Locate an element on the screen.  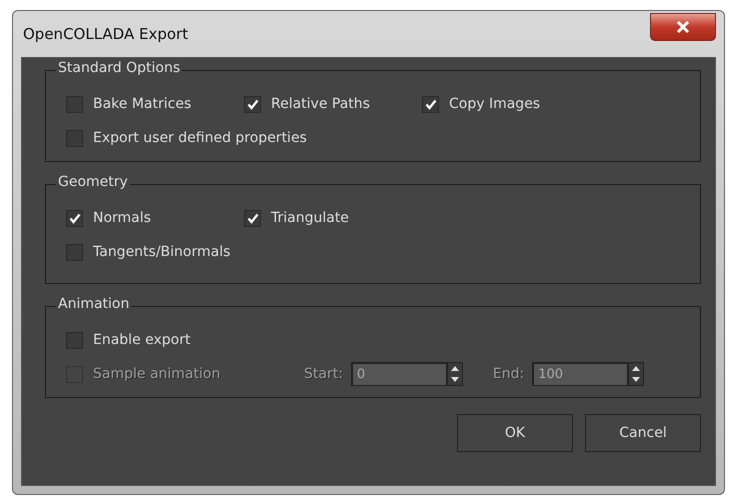
cancel-button: Cancel is located at coordinates (643, 433).